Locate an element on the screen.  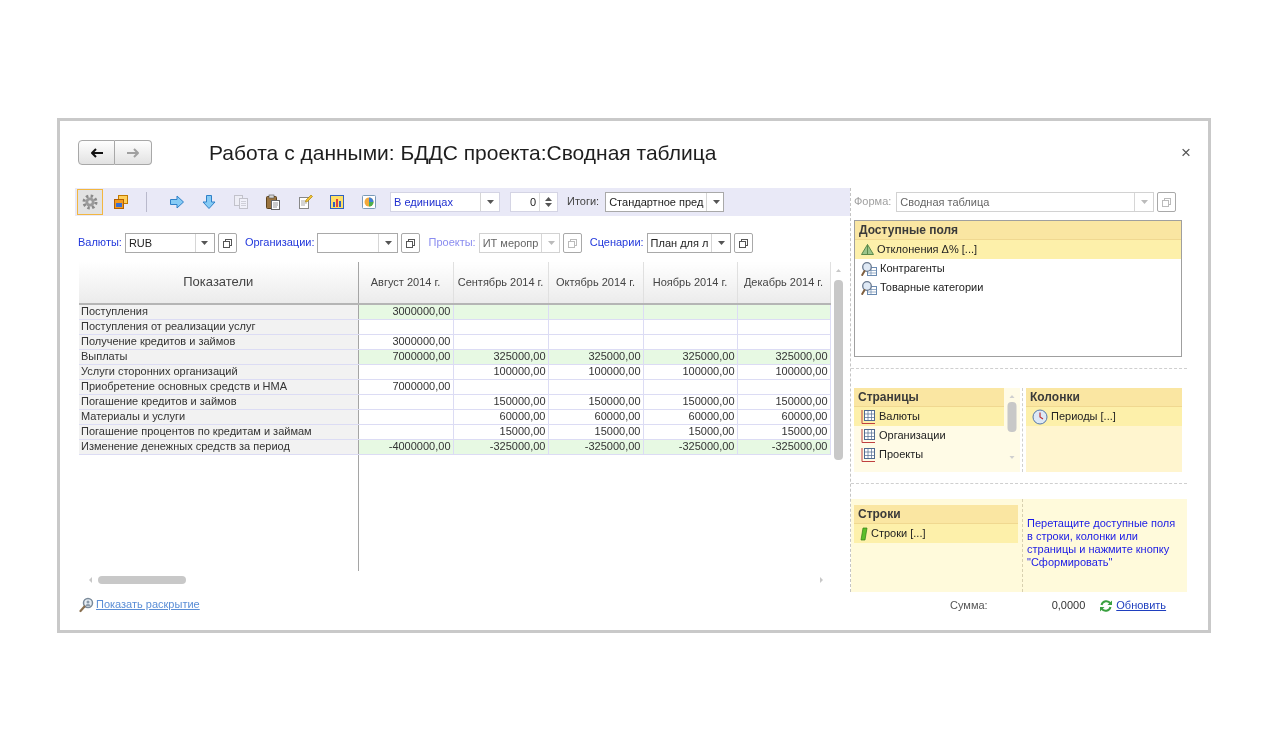
filter-label: Валюты: is located at coordinates (100, 243).